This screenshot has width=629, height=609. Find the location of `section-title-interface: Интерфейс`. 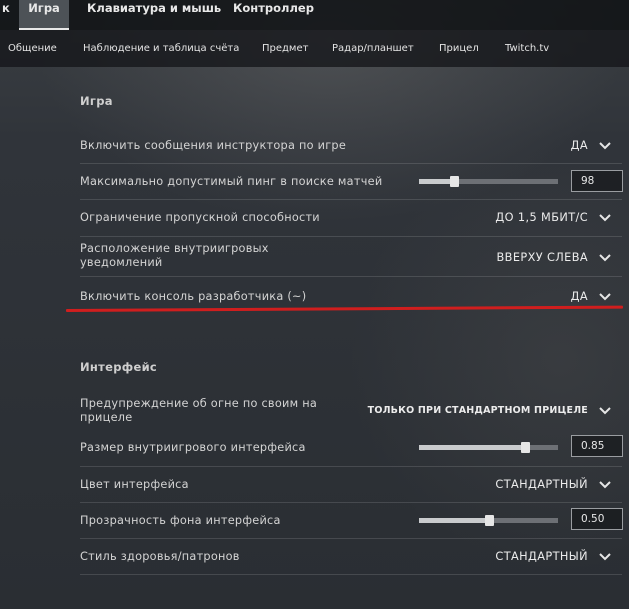

section-title-interface: Интерфейс is located at coordinates (119, 367).